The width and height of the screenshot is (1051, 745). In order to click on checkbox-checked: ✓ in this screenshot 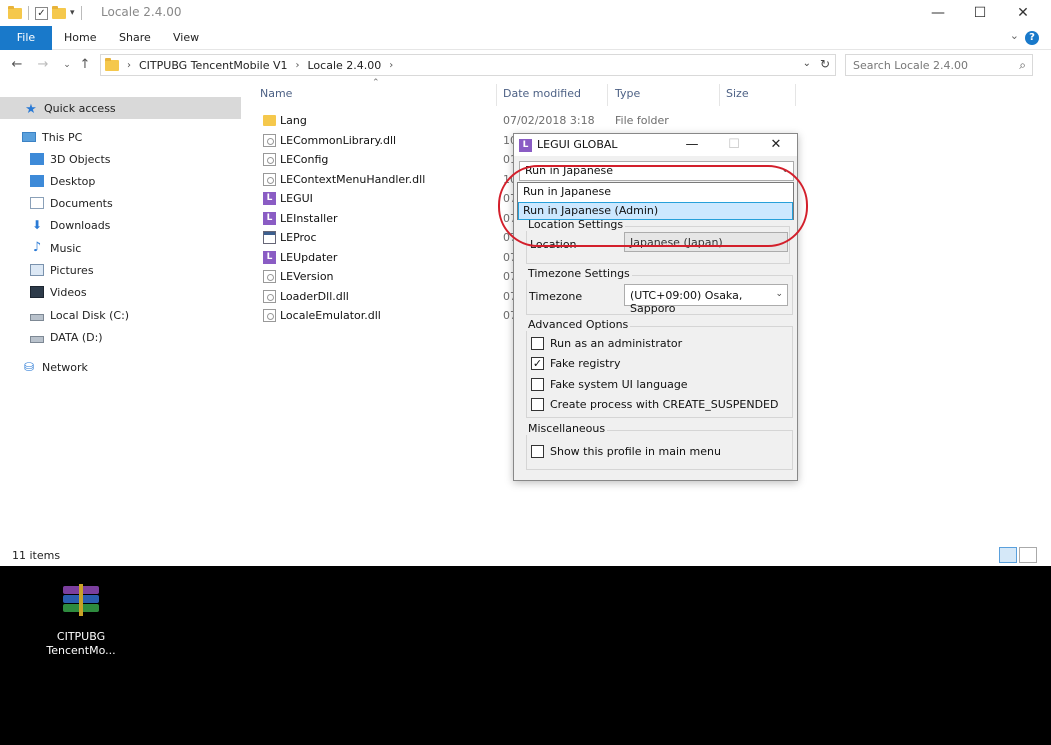, I will do `click(537, 363)`.